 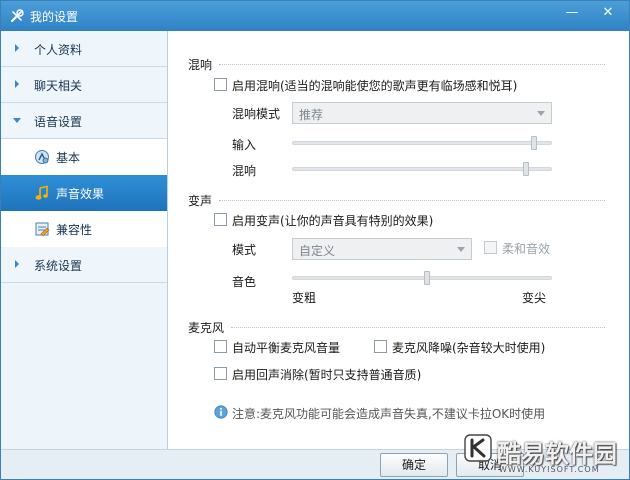 What do you see at coordinates (220, 84) in the screenshot?
I see `enable-reverb-checkbox` at bounding box center [220, 84].